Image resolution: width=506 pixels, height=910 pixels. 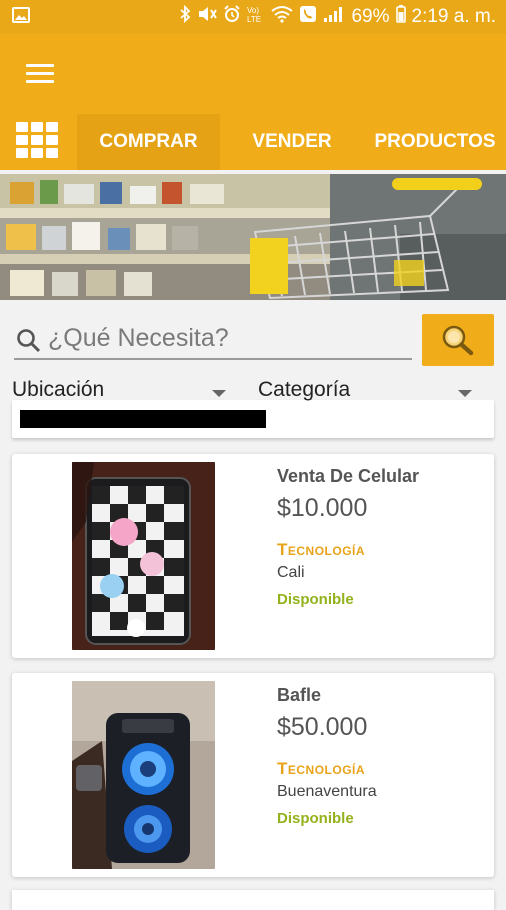 I want to click on call-icon, so click(x=308, y=17).